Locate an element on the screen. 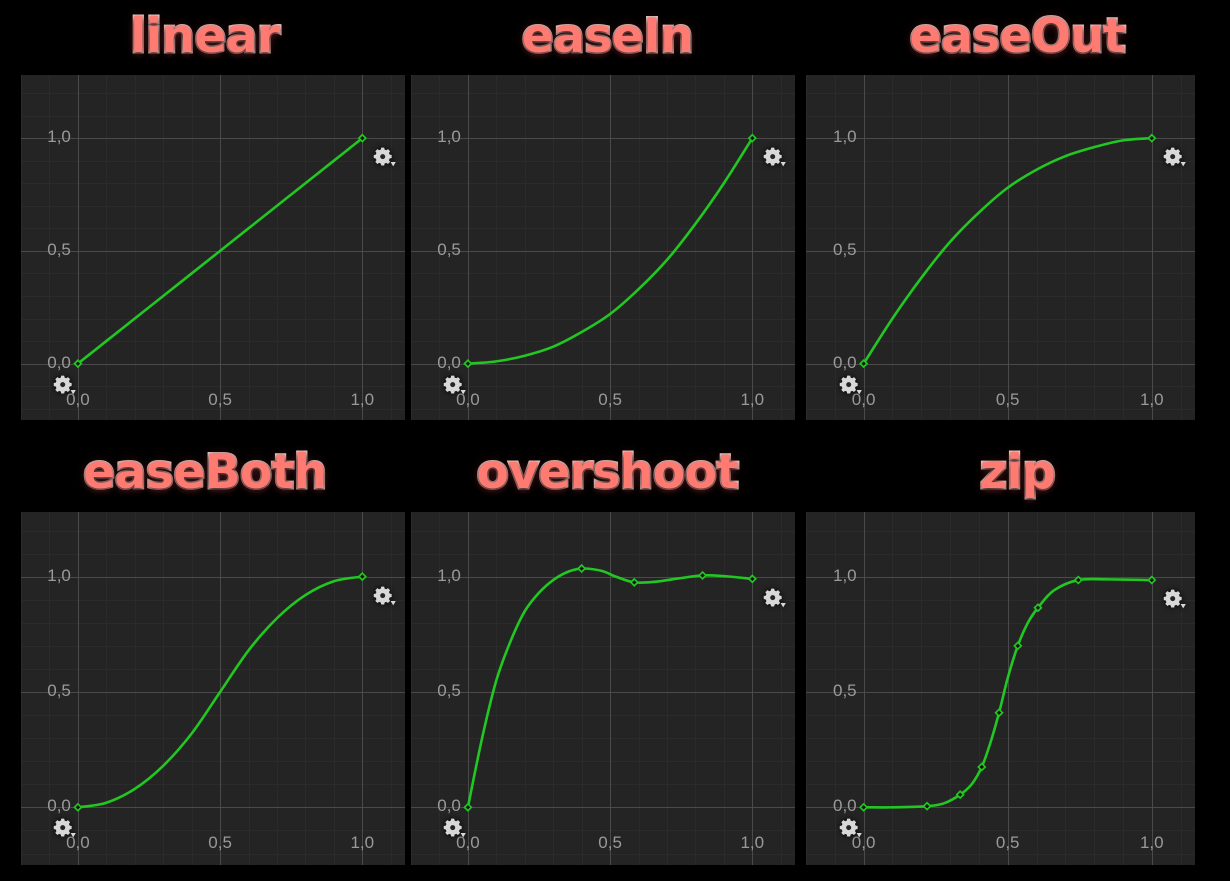 This screenshot has height=881, width=1230. panel-title-linear: linear is located at coordinates (205, 36).